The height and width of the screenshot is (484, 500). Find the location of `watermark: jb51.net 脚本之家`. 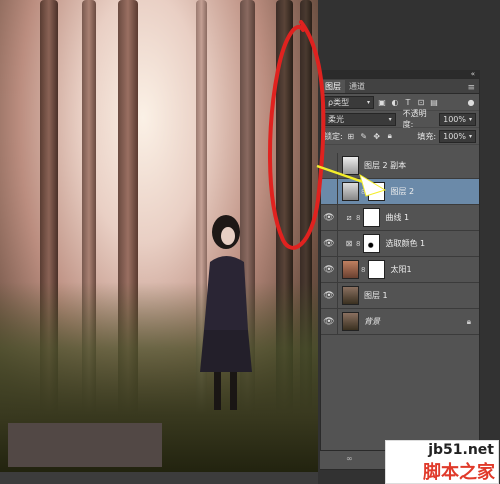

watermark: jb51.net 脚本之家 is located at coordinates (442, 462).